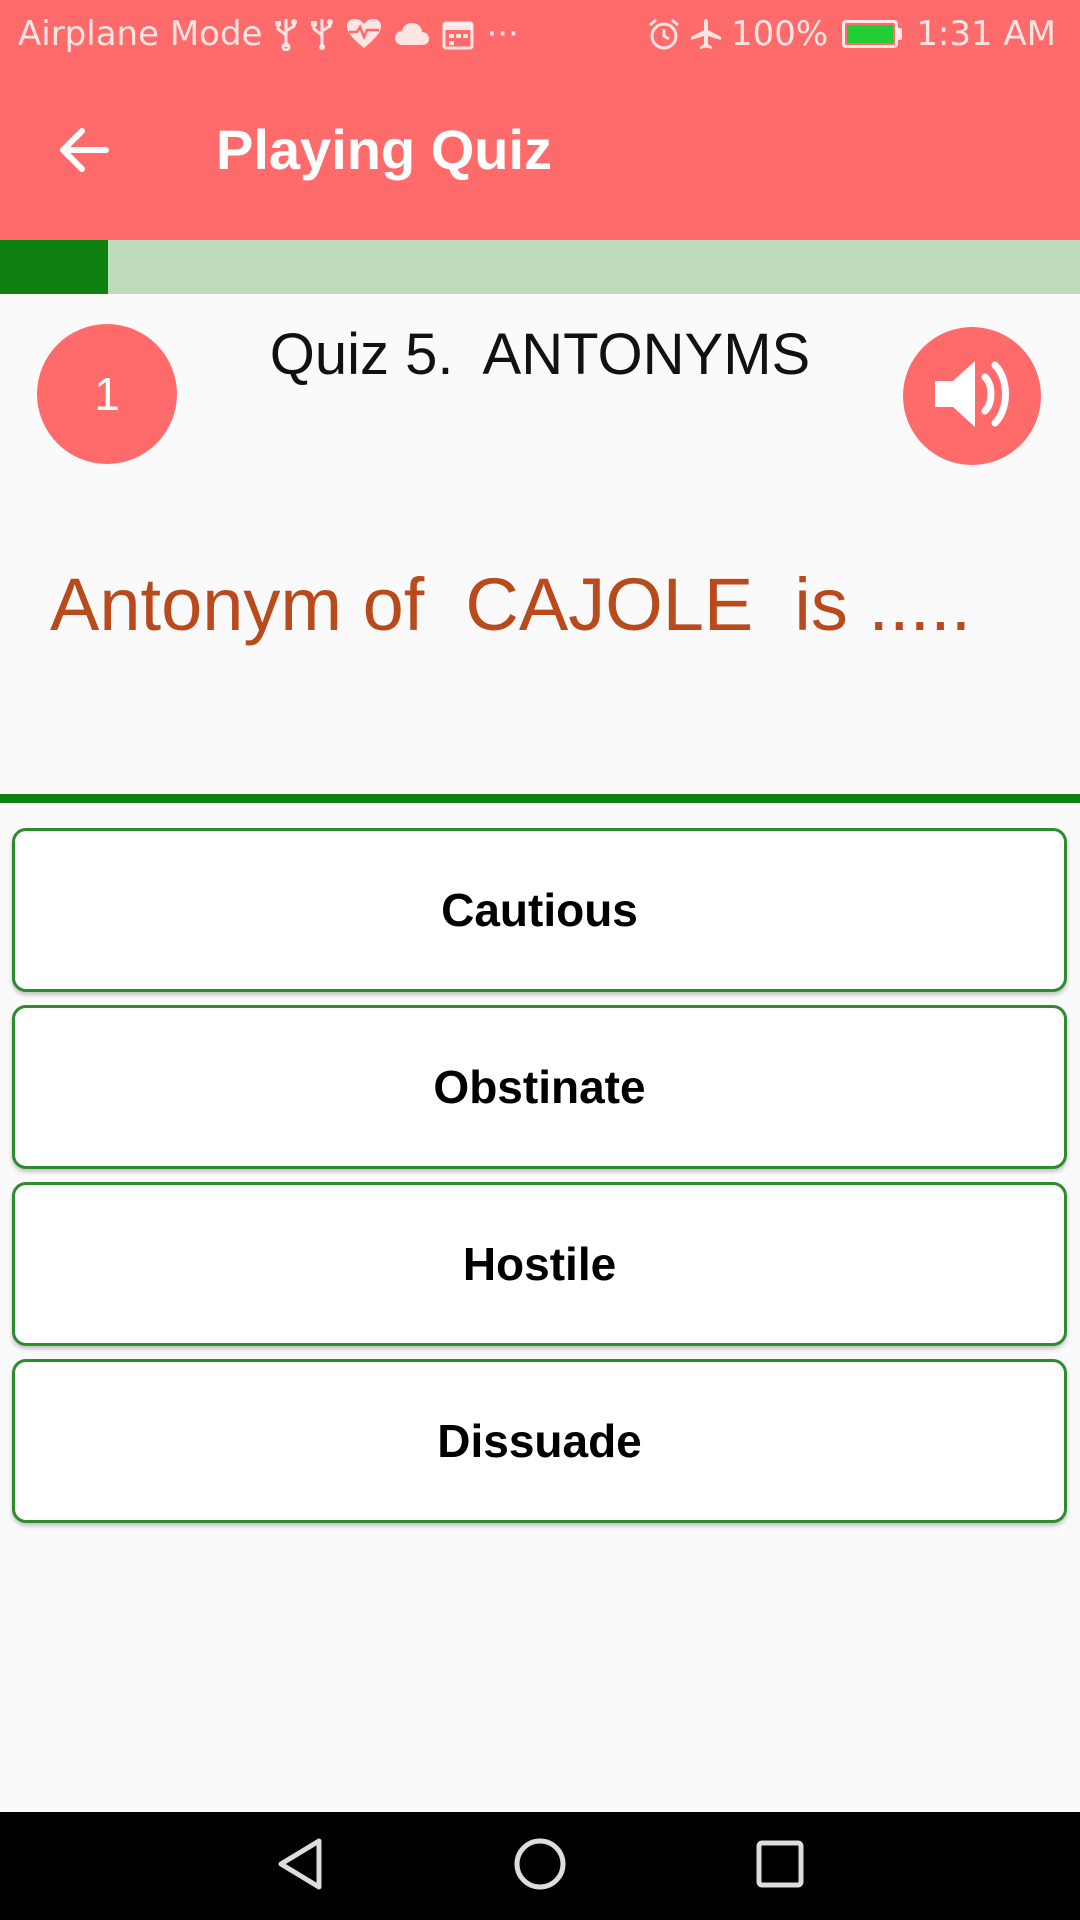 The width and height of the screenshot is (1080, 1920). What do you see at coordinates (458, 34) in the screenshot?
I see `calendar-icon` at bounding box center [458, 34].